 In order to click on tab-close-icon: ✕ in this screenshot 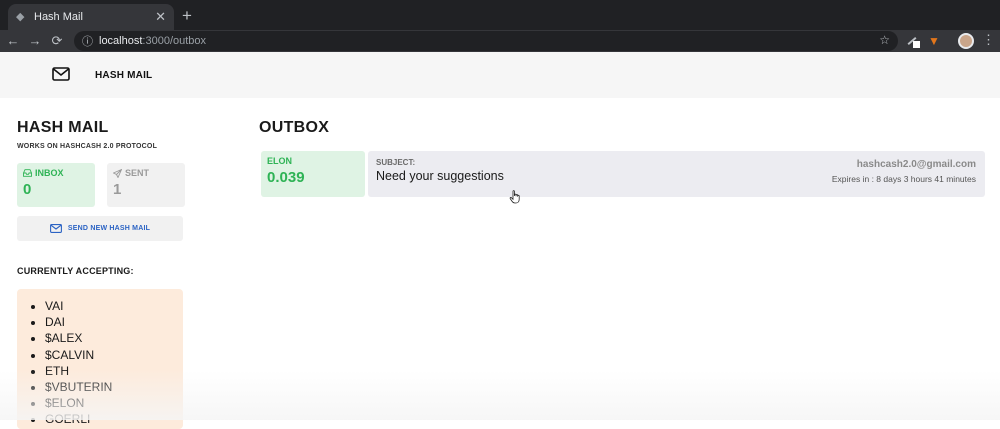, I will do `click(160, 17)`.